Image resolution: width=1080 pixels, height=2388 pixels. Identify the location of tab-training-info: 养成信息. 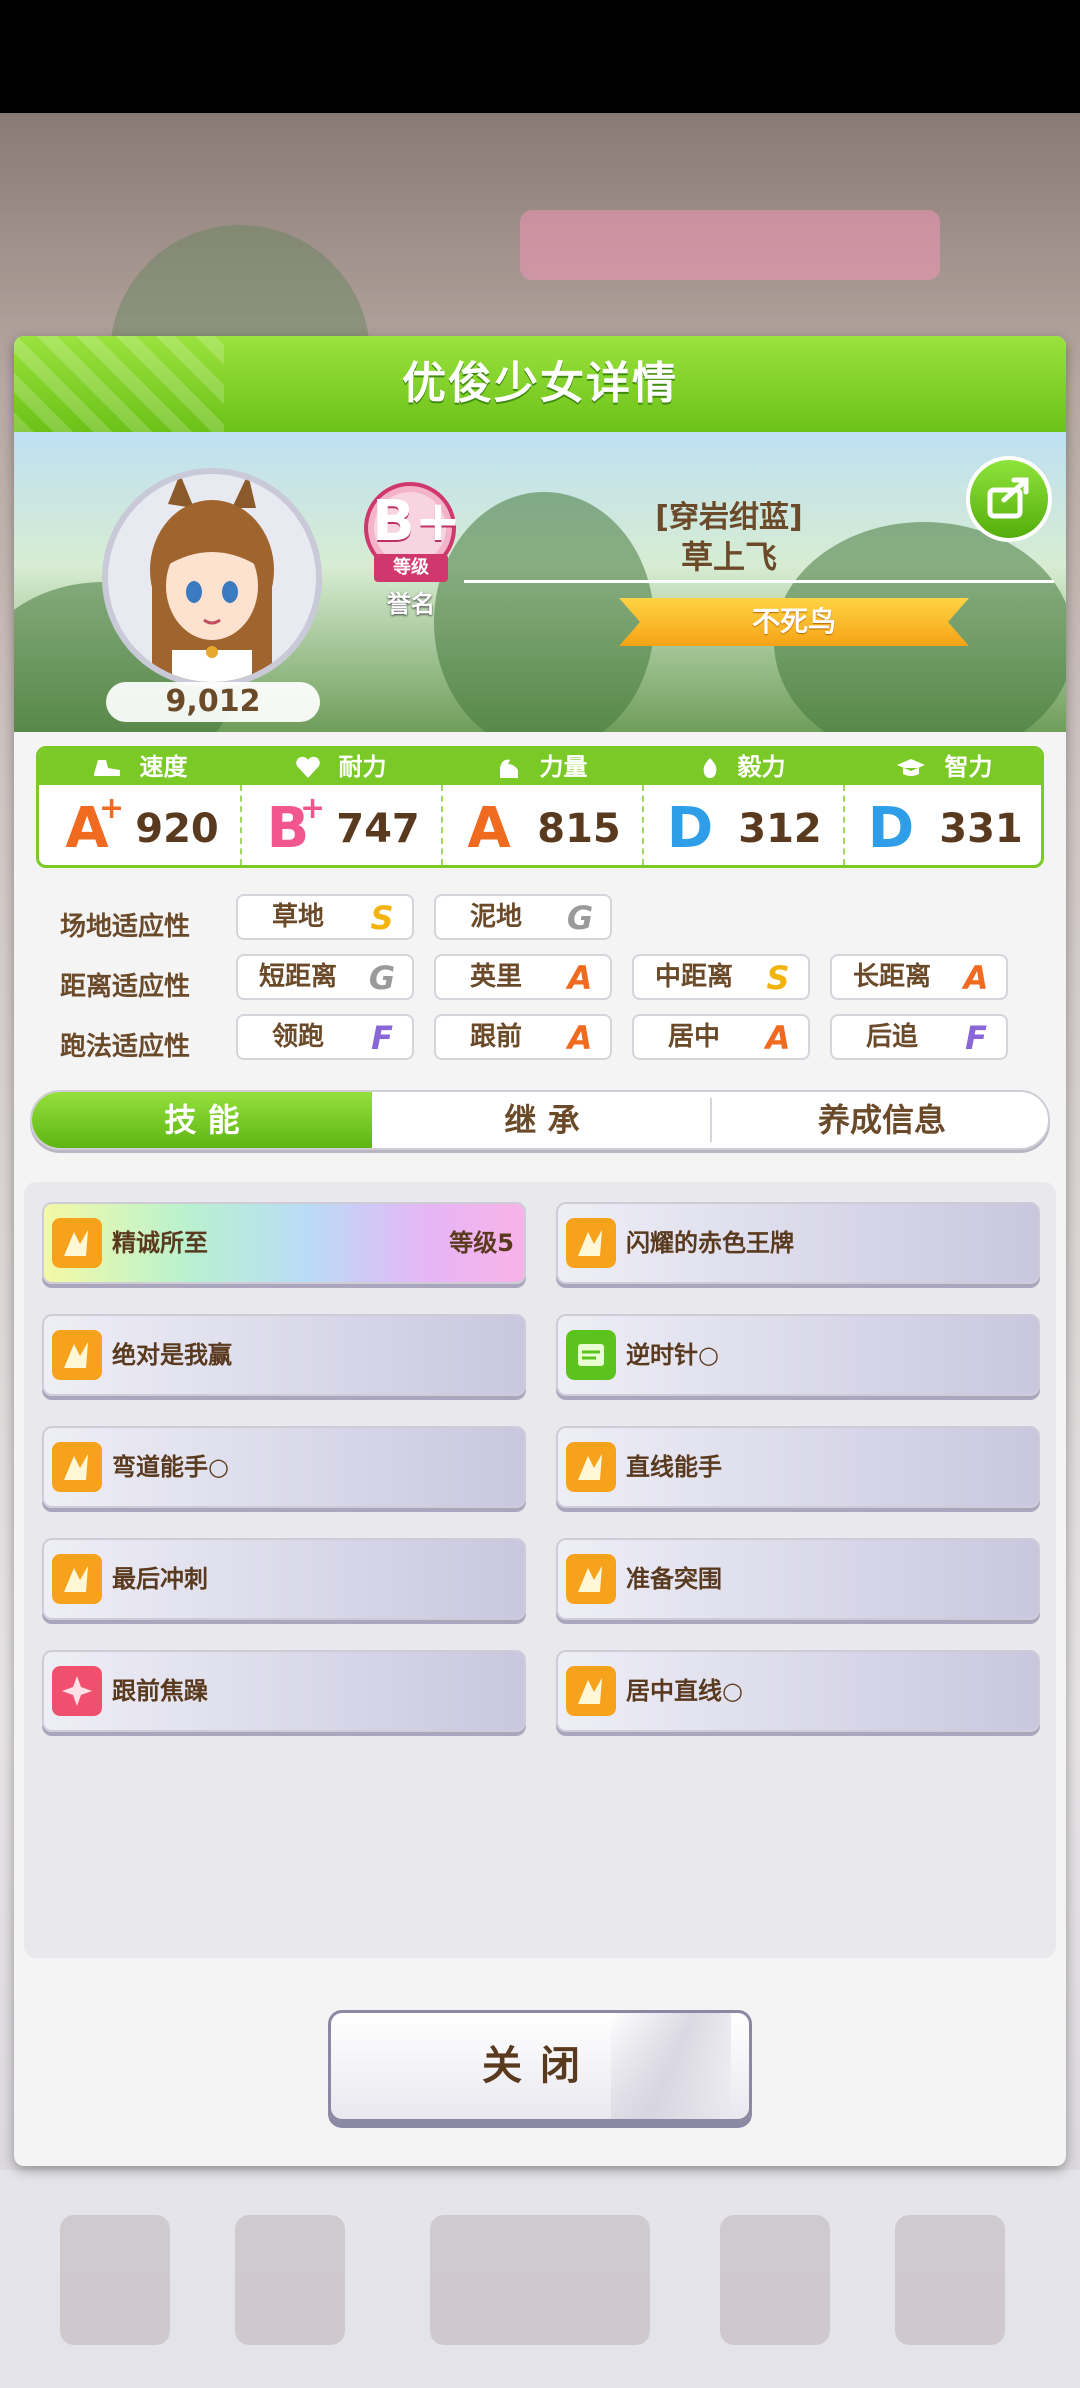
(880, 1120).